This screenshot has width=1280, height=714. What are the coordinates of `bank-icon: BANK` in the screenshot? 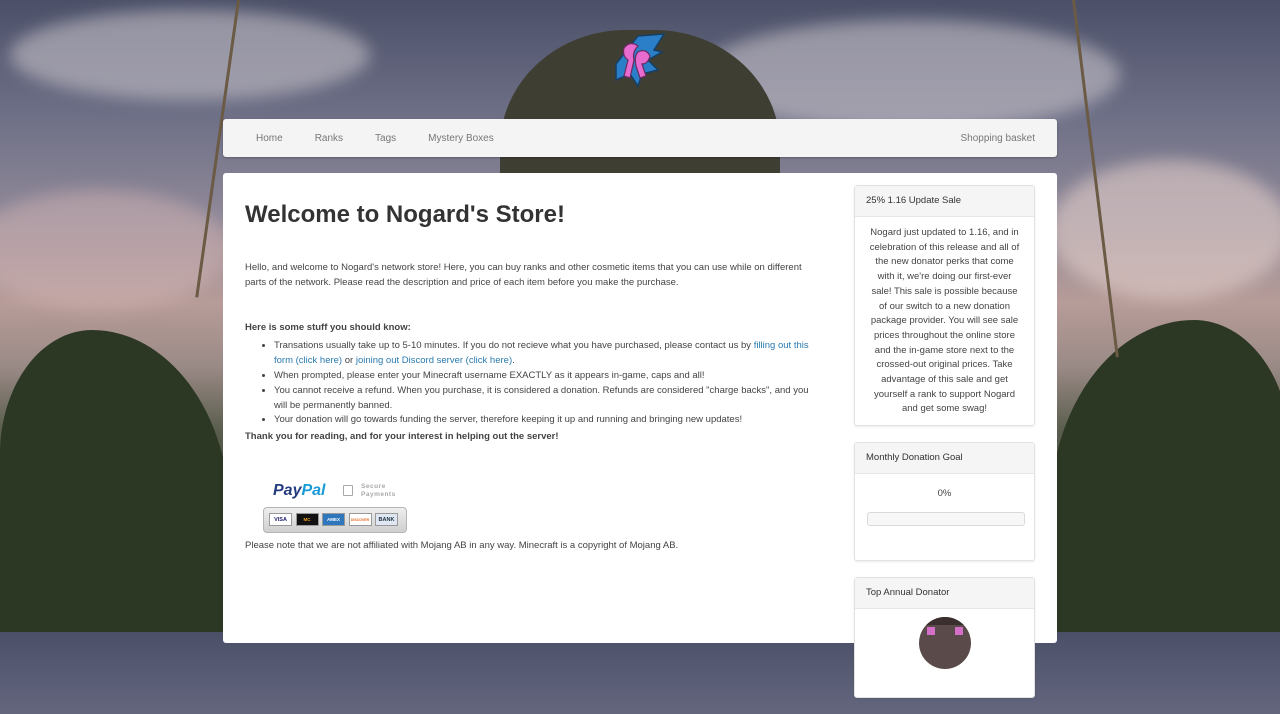 It's located at (386, 520).